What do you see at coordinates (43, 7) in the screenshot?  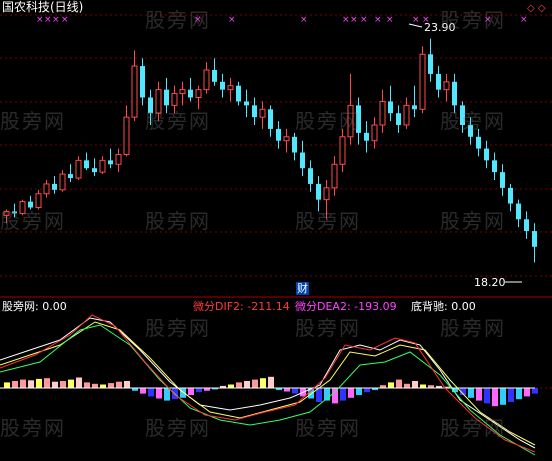 I see `stock-title: 国农科技(日线)` at bounding box center [43, 7].